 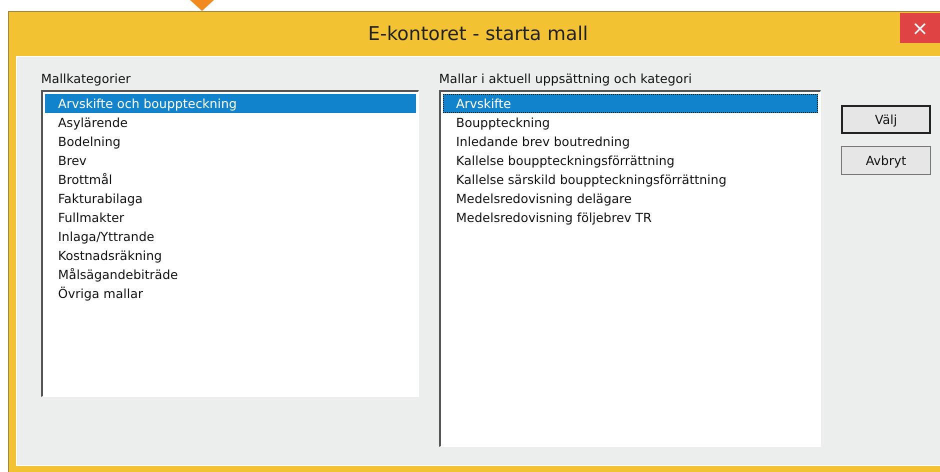 What do you see at coordinates (230, 198) in the screenshot?
I see `list-item: Fakturabilaga` at bounding box center [230, 198].